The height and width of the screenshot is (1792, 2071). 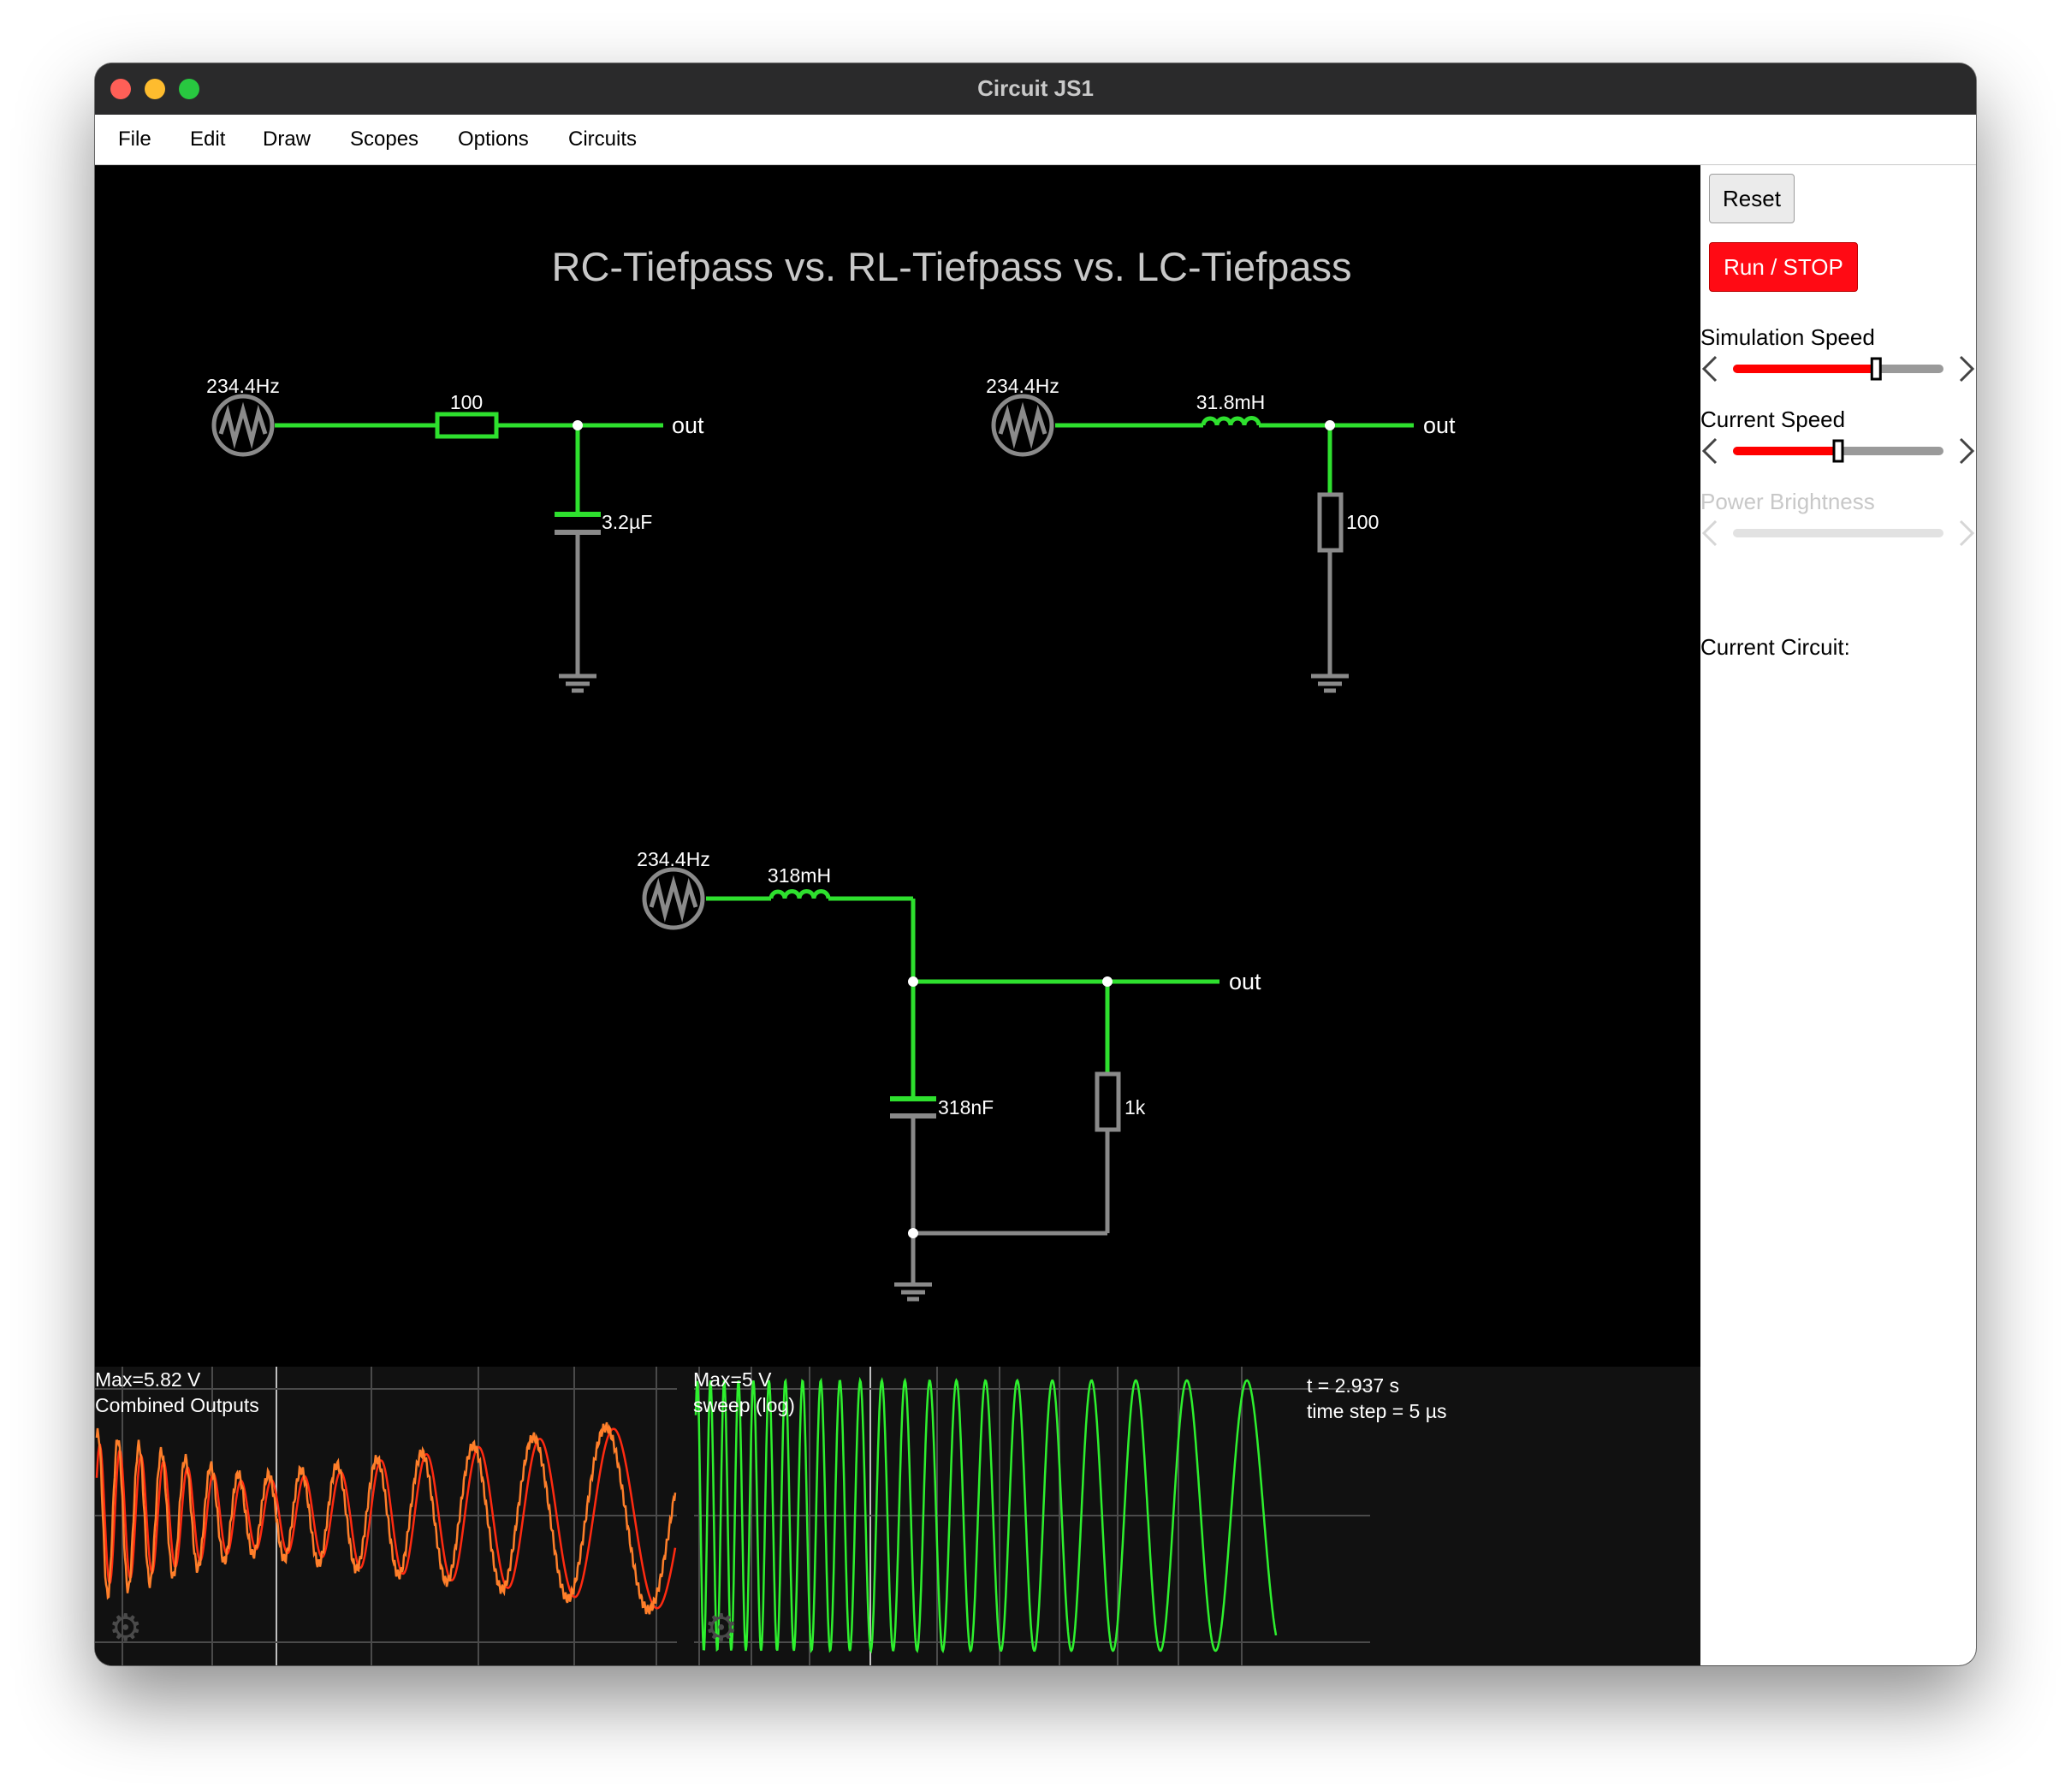 What do you see at coordinates (134, 139) in the screenshot?
I see `menu-file: File` at bounding box center [134, 139].